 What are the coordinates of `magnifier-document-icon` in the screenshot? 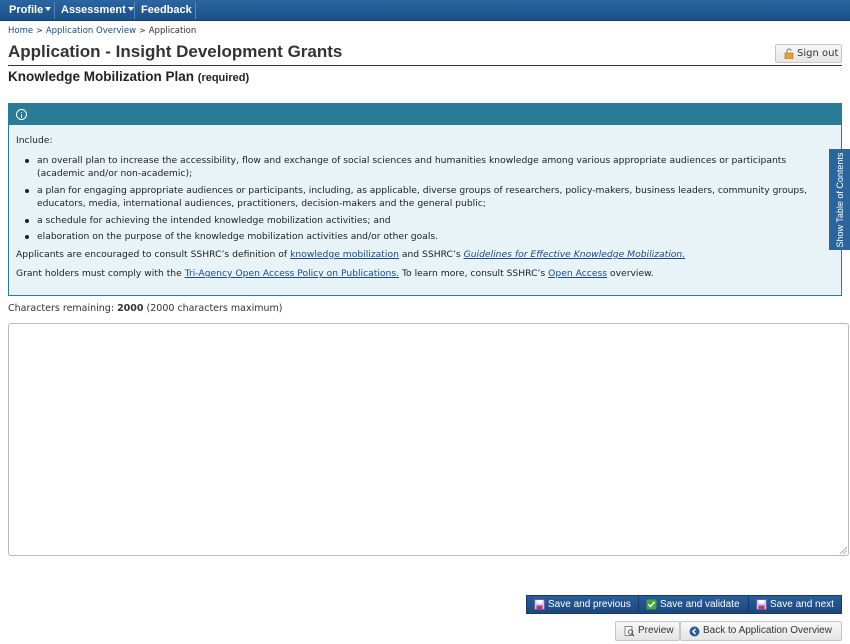 It's located at (629, 631).